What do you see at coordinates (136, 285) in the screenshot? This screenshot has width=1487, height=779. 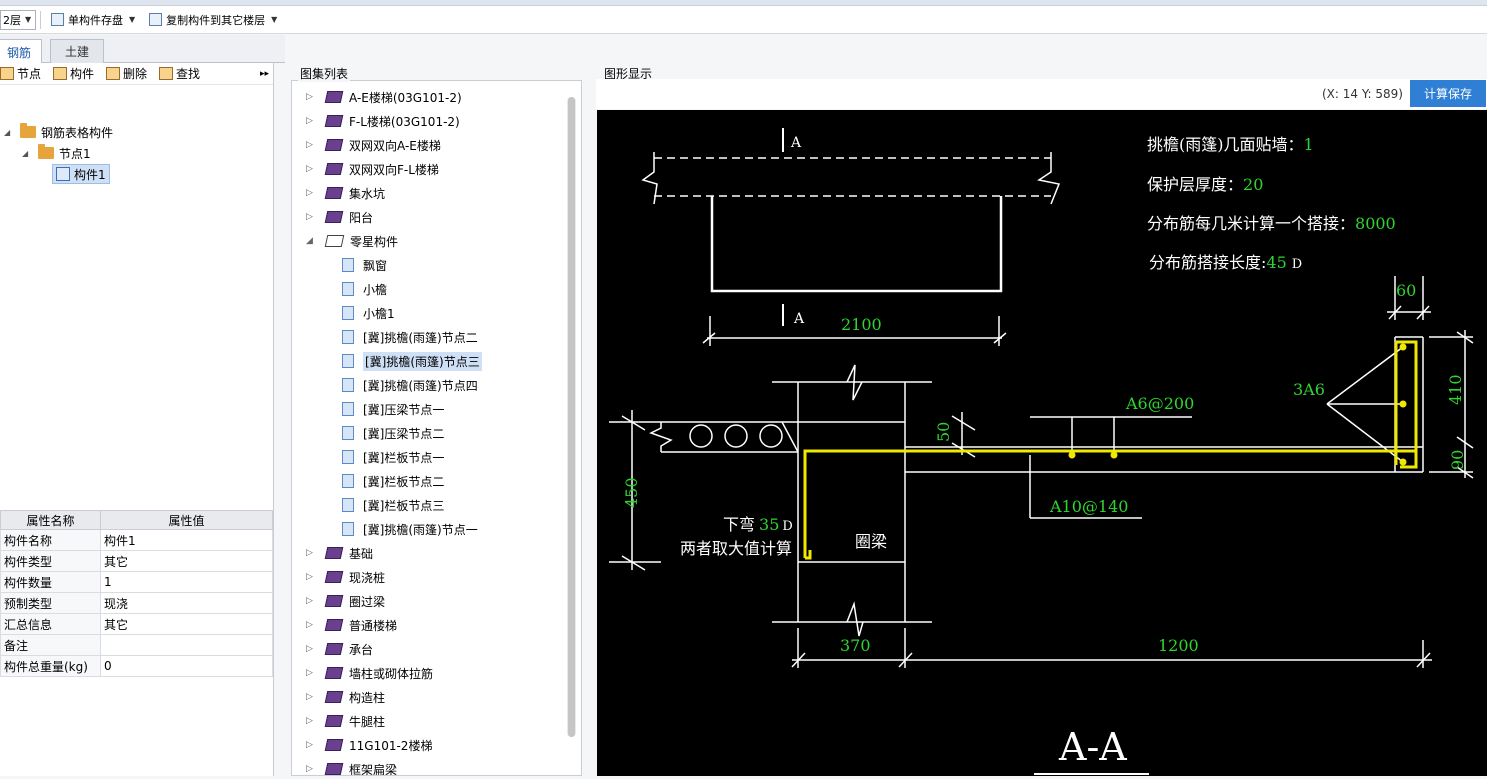 I see `component-tree: ◢ 钢筋表格构件 ◢ 节点1 构件1` at bounding box center [136, 285].